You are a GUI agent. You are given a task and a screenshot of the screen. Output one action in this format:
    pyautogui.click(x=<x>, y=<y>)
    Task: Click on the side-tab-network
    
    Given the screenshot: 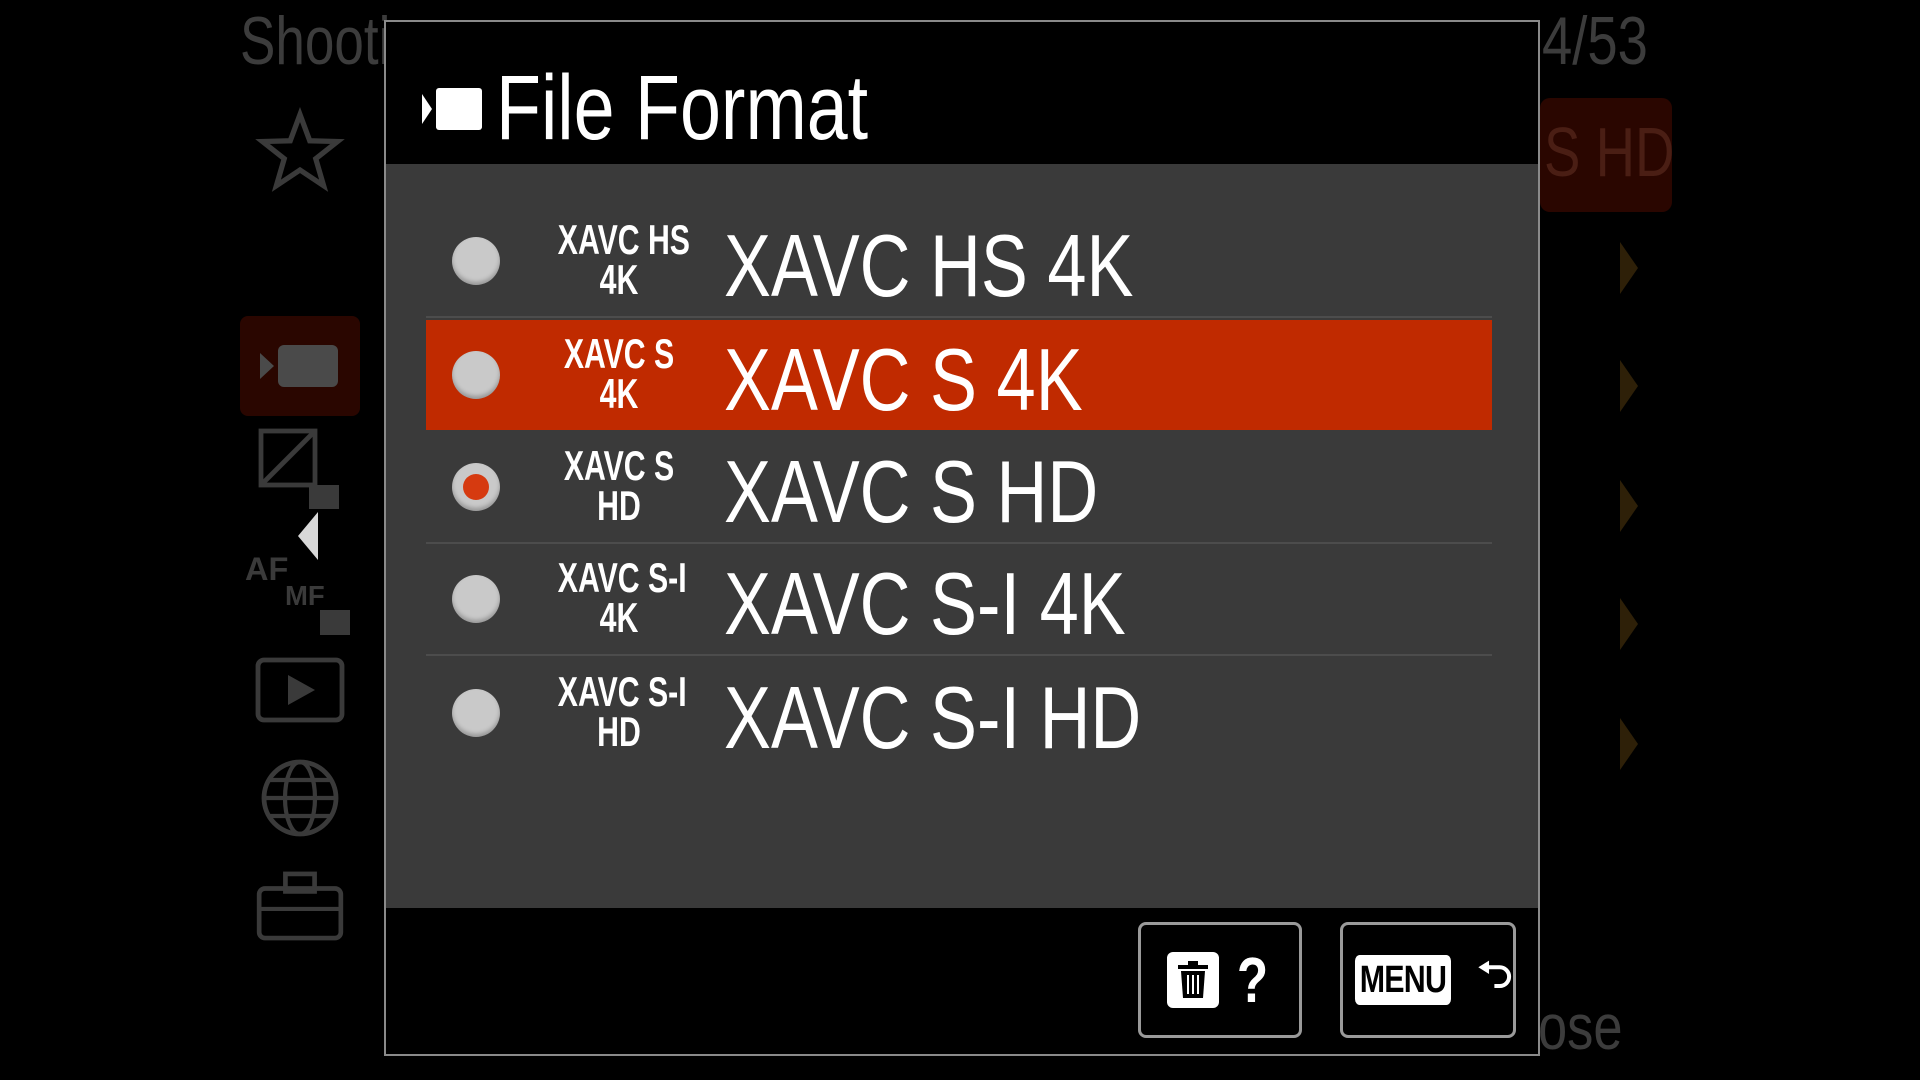 What is the action you would take?
    pyautogui.click(x=300, y=798)
    